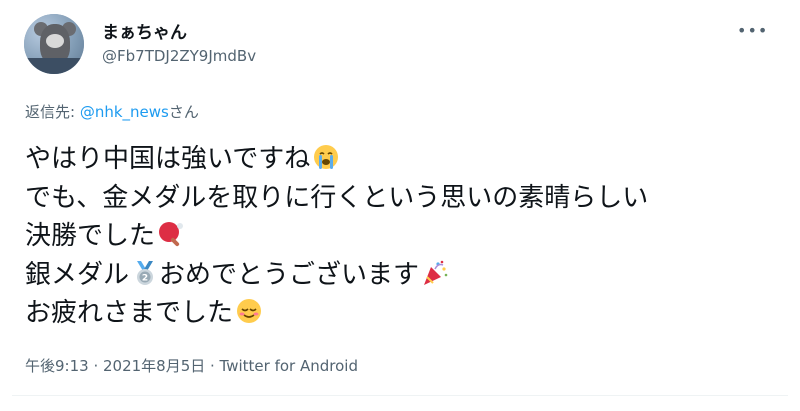 This screenshot has height=411, width=800. I want to click on relieved-face-icon, so click(249, 311).